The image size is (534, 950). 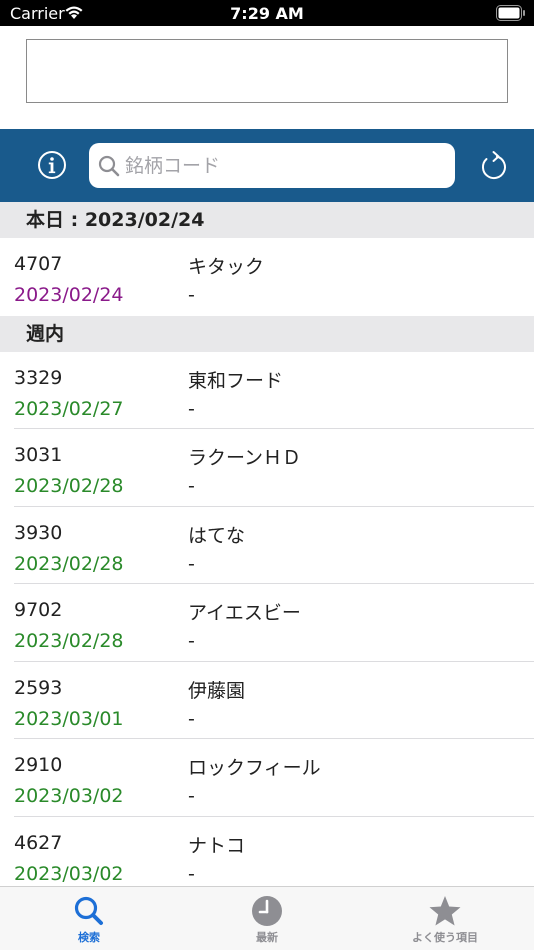 I want to click on stock-code: 2910, so click(x=38, y=765).